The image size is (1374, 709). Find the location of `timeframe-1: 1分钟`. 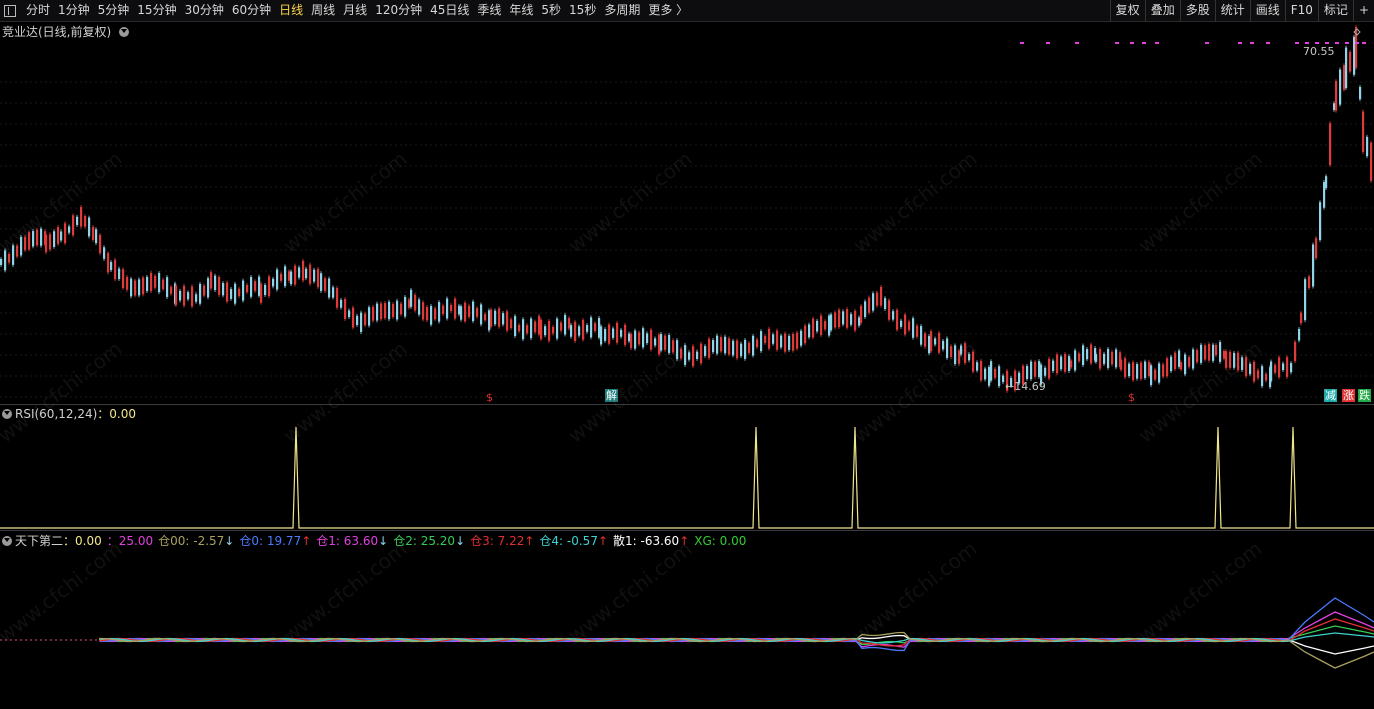

timeframe-1: 1分钟 is located at coordinates (74, 10).